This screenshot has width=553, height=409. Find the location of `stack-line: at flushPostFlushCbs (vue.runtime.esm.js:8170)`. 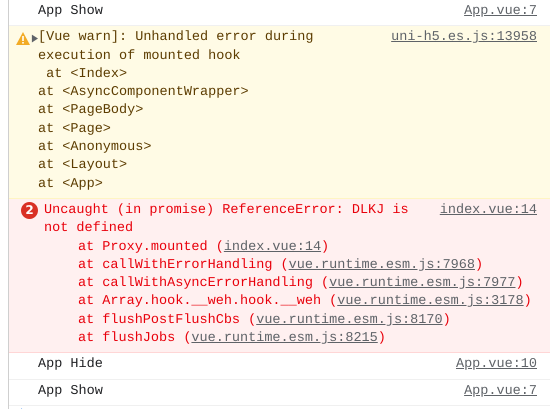

stack-line: at flushPostFlushCbs (vue.runtime.esm.js:8170) is located at coordinates (264, 321).